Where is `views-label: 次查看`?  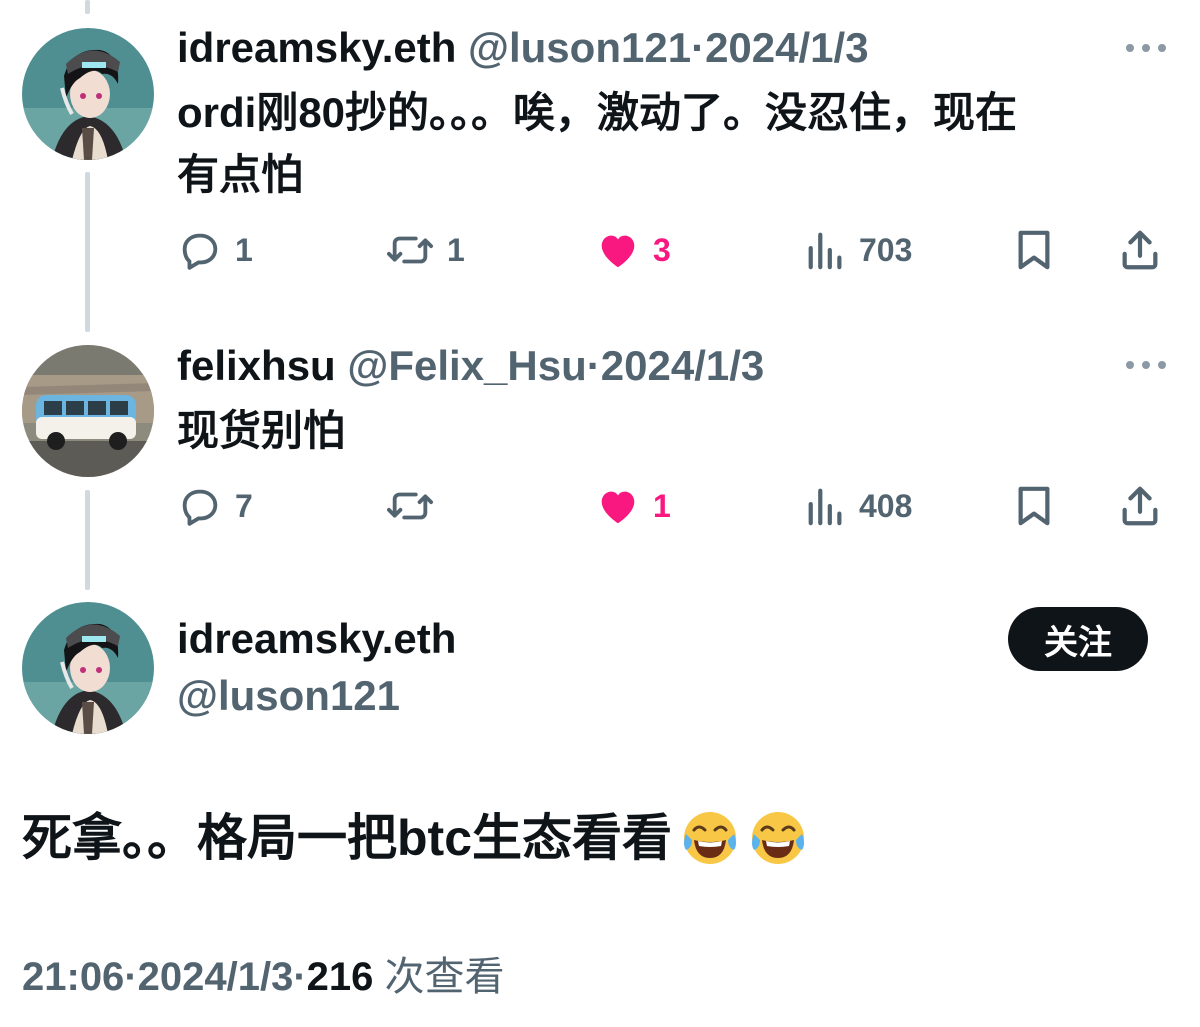 views-label: 次查看 is located at coordinates (444, 977).